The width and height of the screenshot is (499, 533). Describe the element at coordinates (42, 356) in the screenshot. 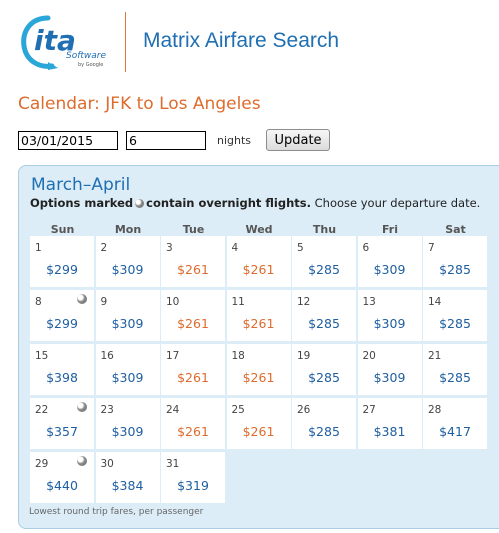

I see `day-number: 15` at that location.